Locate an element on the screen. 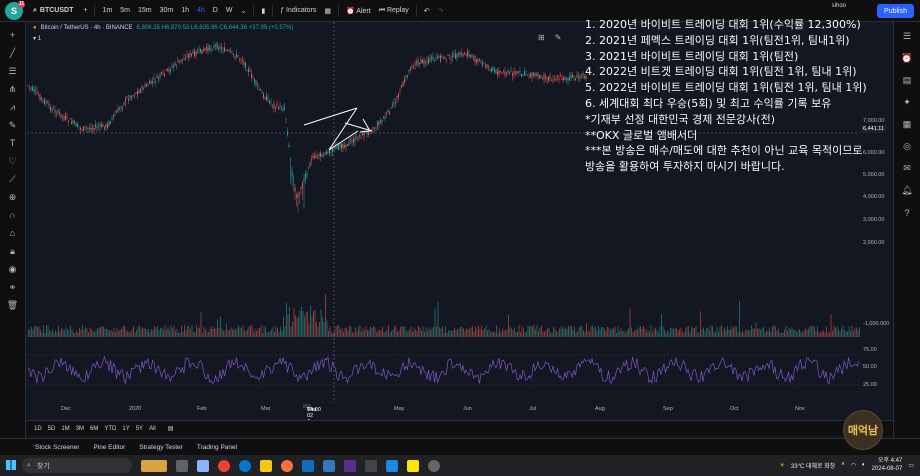  range-1y: 1Y is located at coordinates (125, 429).